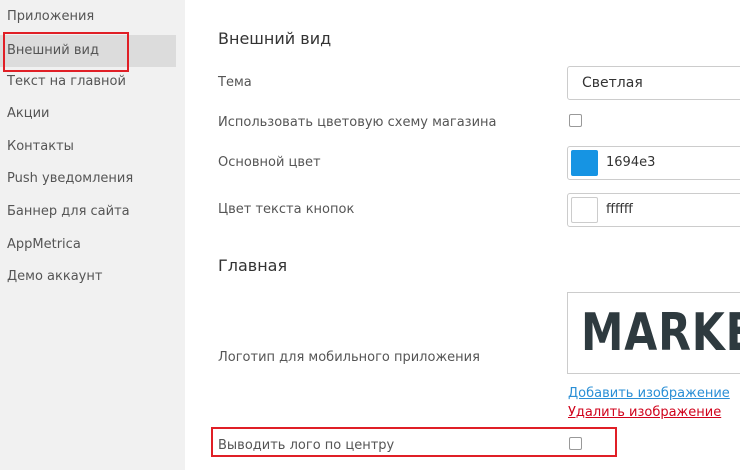  Describe the element at coordinates (70, 178) in the screenshot. I see `sidebar-item-label: Push уведомления` at that location.